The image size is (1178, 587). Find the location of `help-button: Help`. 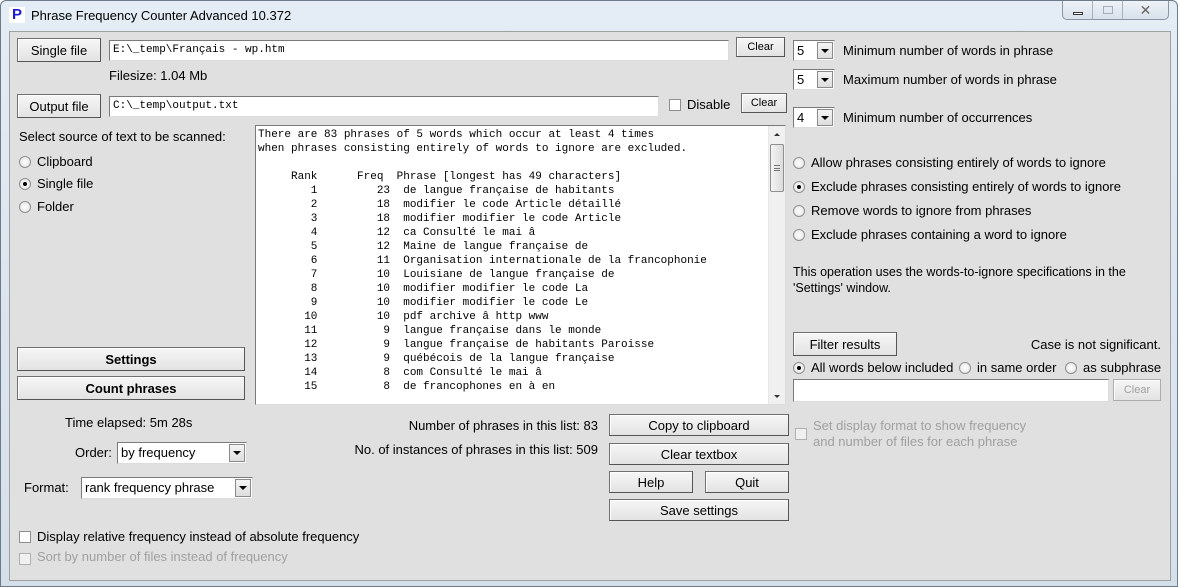

help-button: Help is located at coordinates (651, 482).